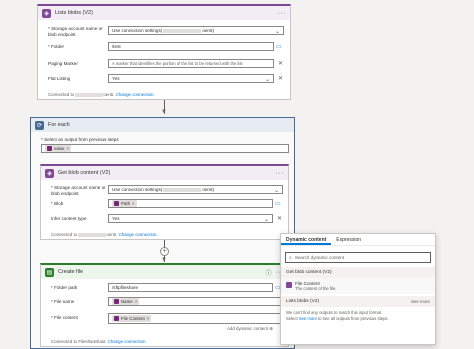 Image resolution: width=474 pixels, height=349 pixels. Describe the element at coordinates (132, 318) in the screenshot. I see `file-content-token: File Content ×` at that location.